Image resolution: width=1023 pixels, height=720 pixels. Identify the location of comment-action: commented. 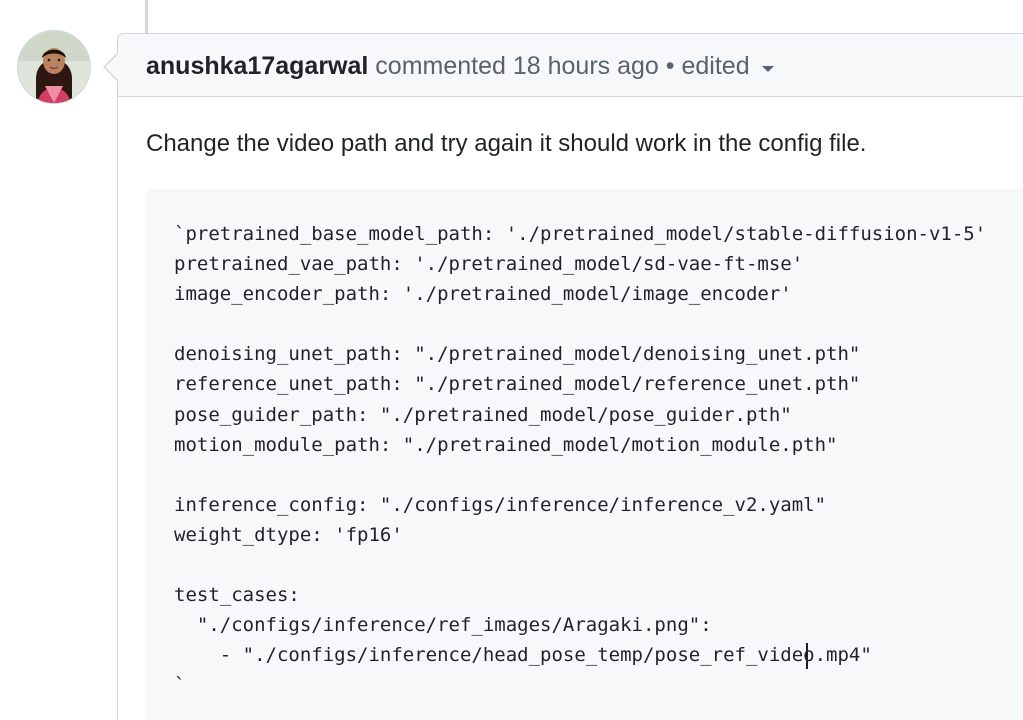
(440, 66).